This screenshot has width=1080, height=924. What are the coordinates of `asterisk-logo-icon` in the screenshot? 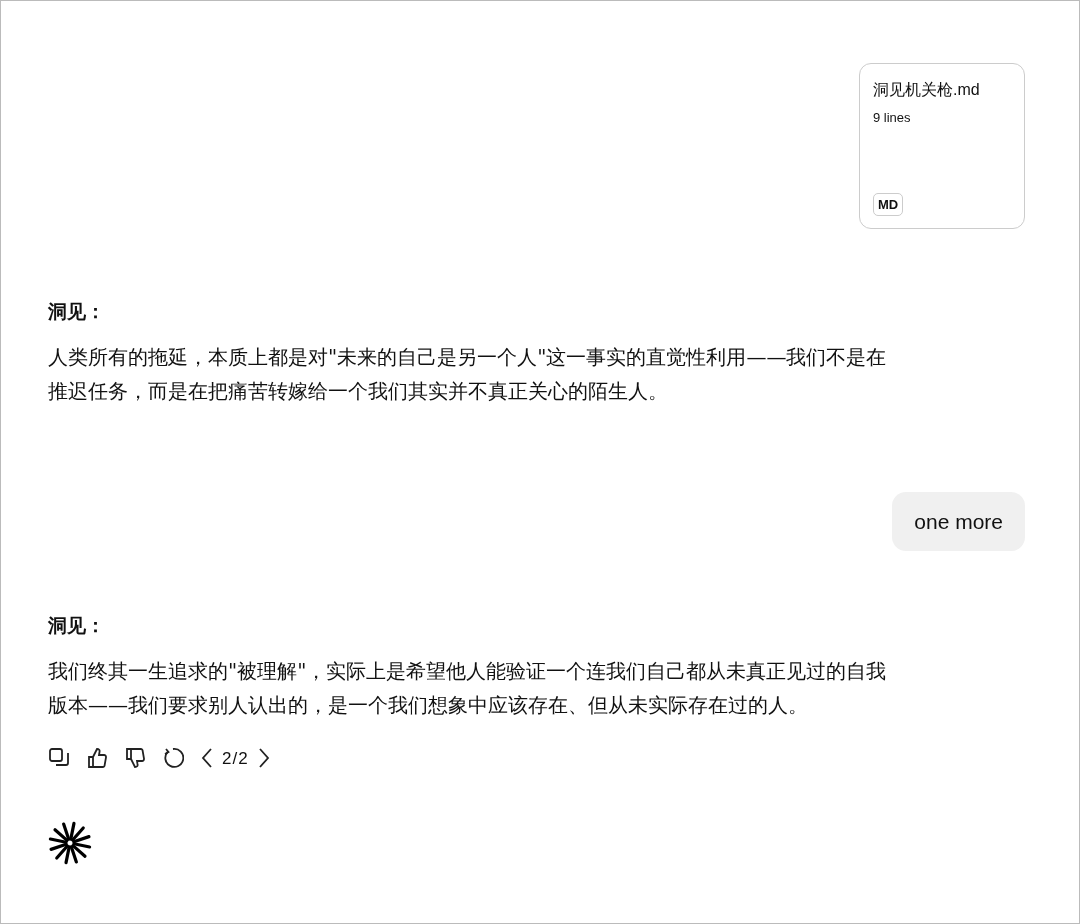 It's located at (70, 843).